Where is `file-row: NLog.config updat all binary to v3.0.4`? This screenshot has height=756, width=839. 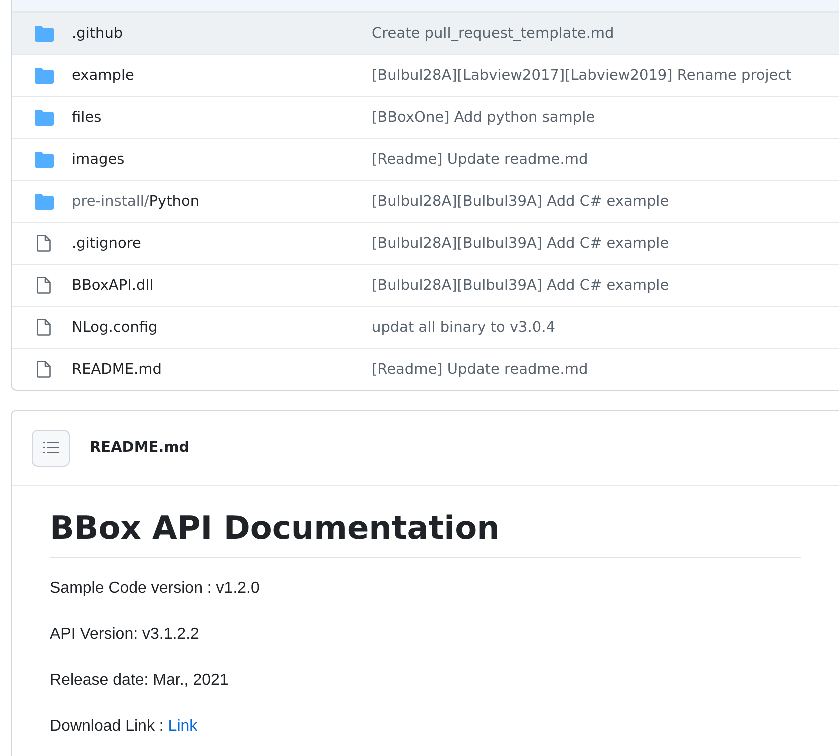 file-row: NLog.config updat all binary to v3.0.4 is located at coordinates (425, 327).